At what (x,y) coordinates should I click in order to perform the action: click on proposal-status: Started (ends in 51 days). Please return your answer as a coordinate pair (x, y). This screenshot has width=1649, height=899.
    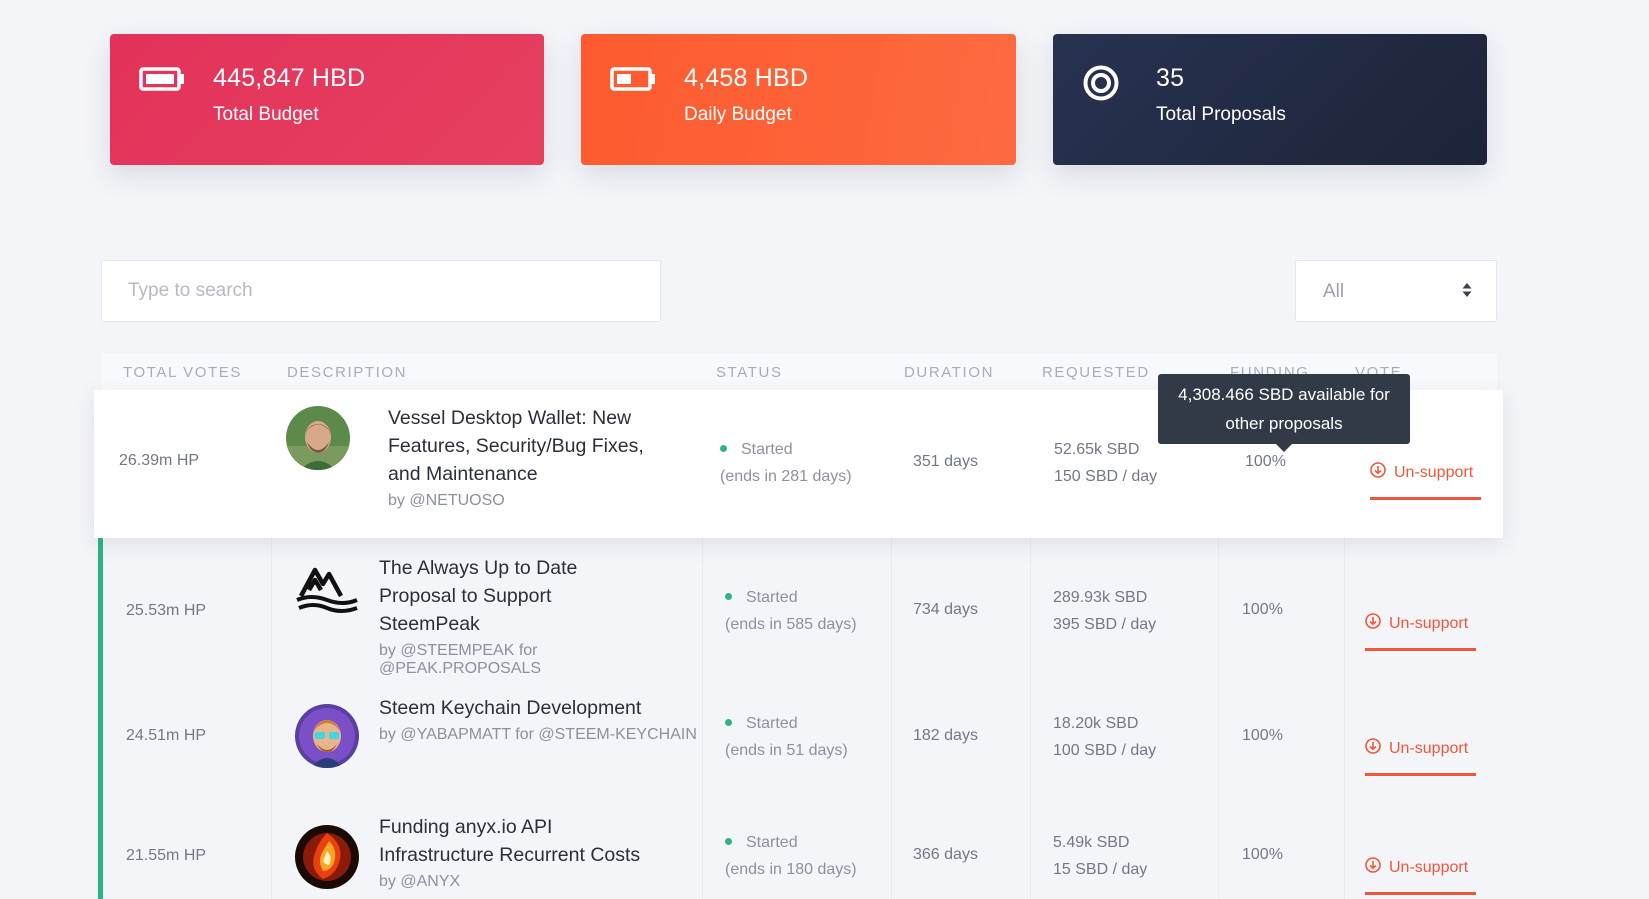
    Looking at the image, I should click on (786, 737).